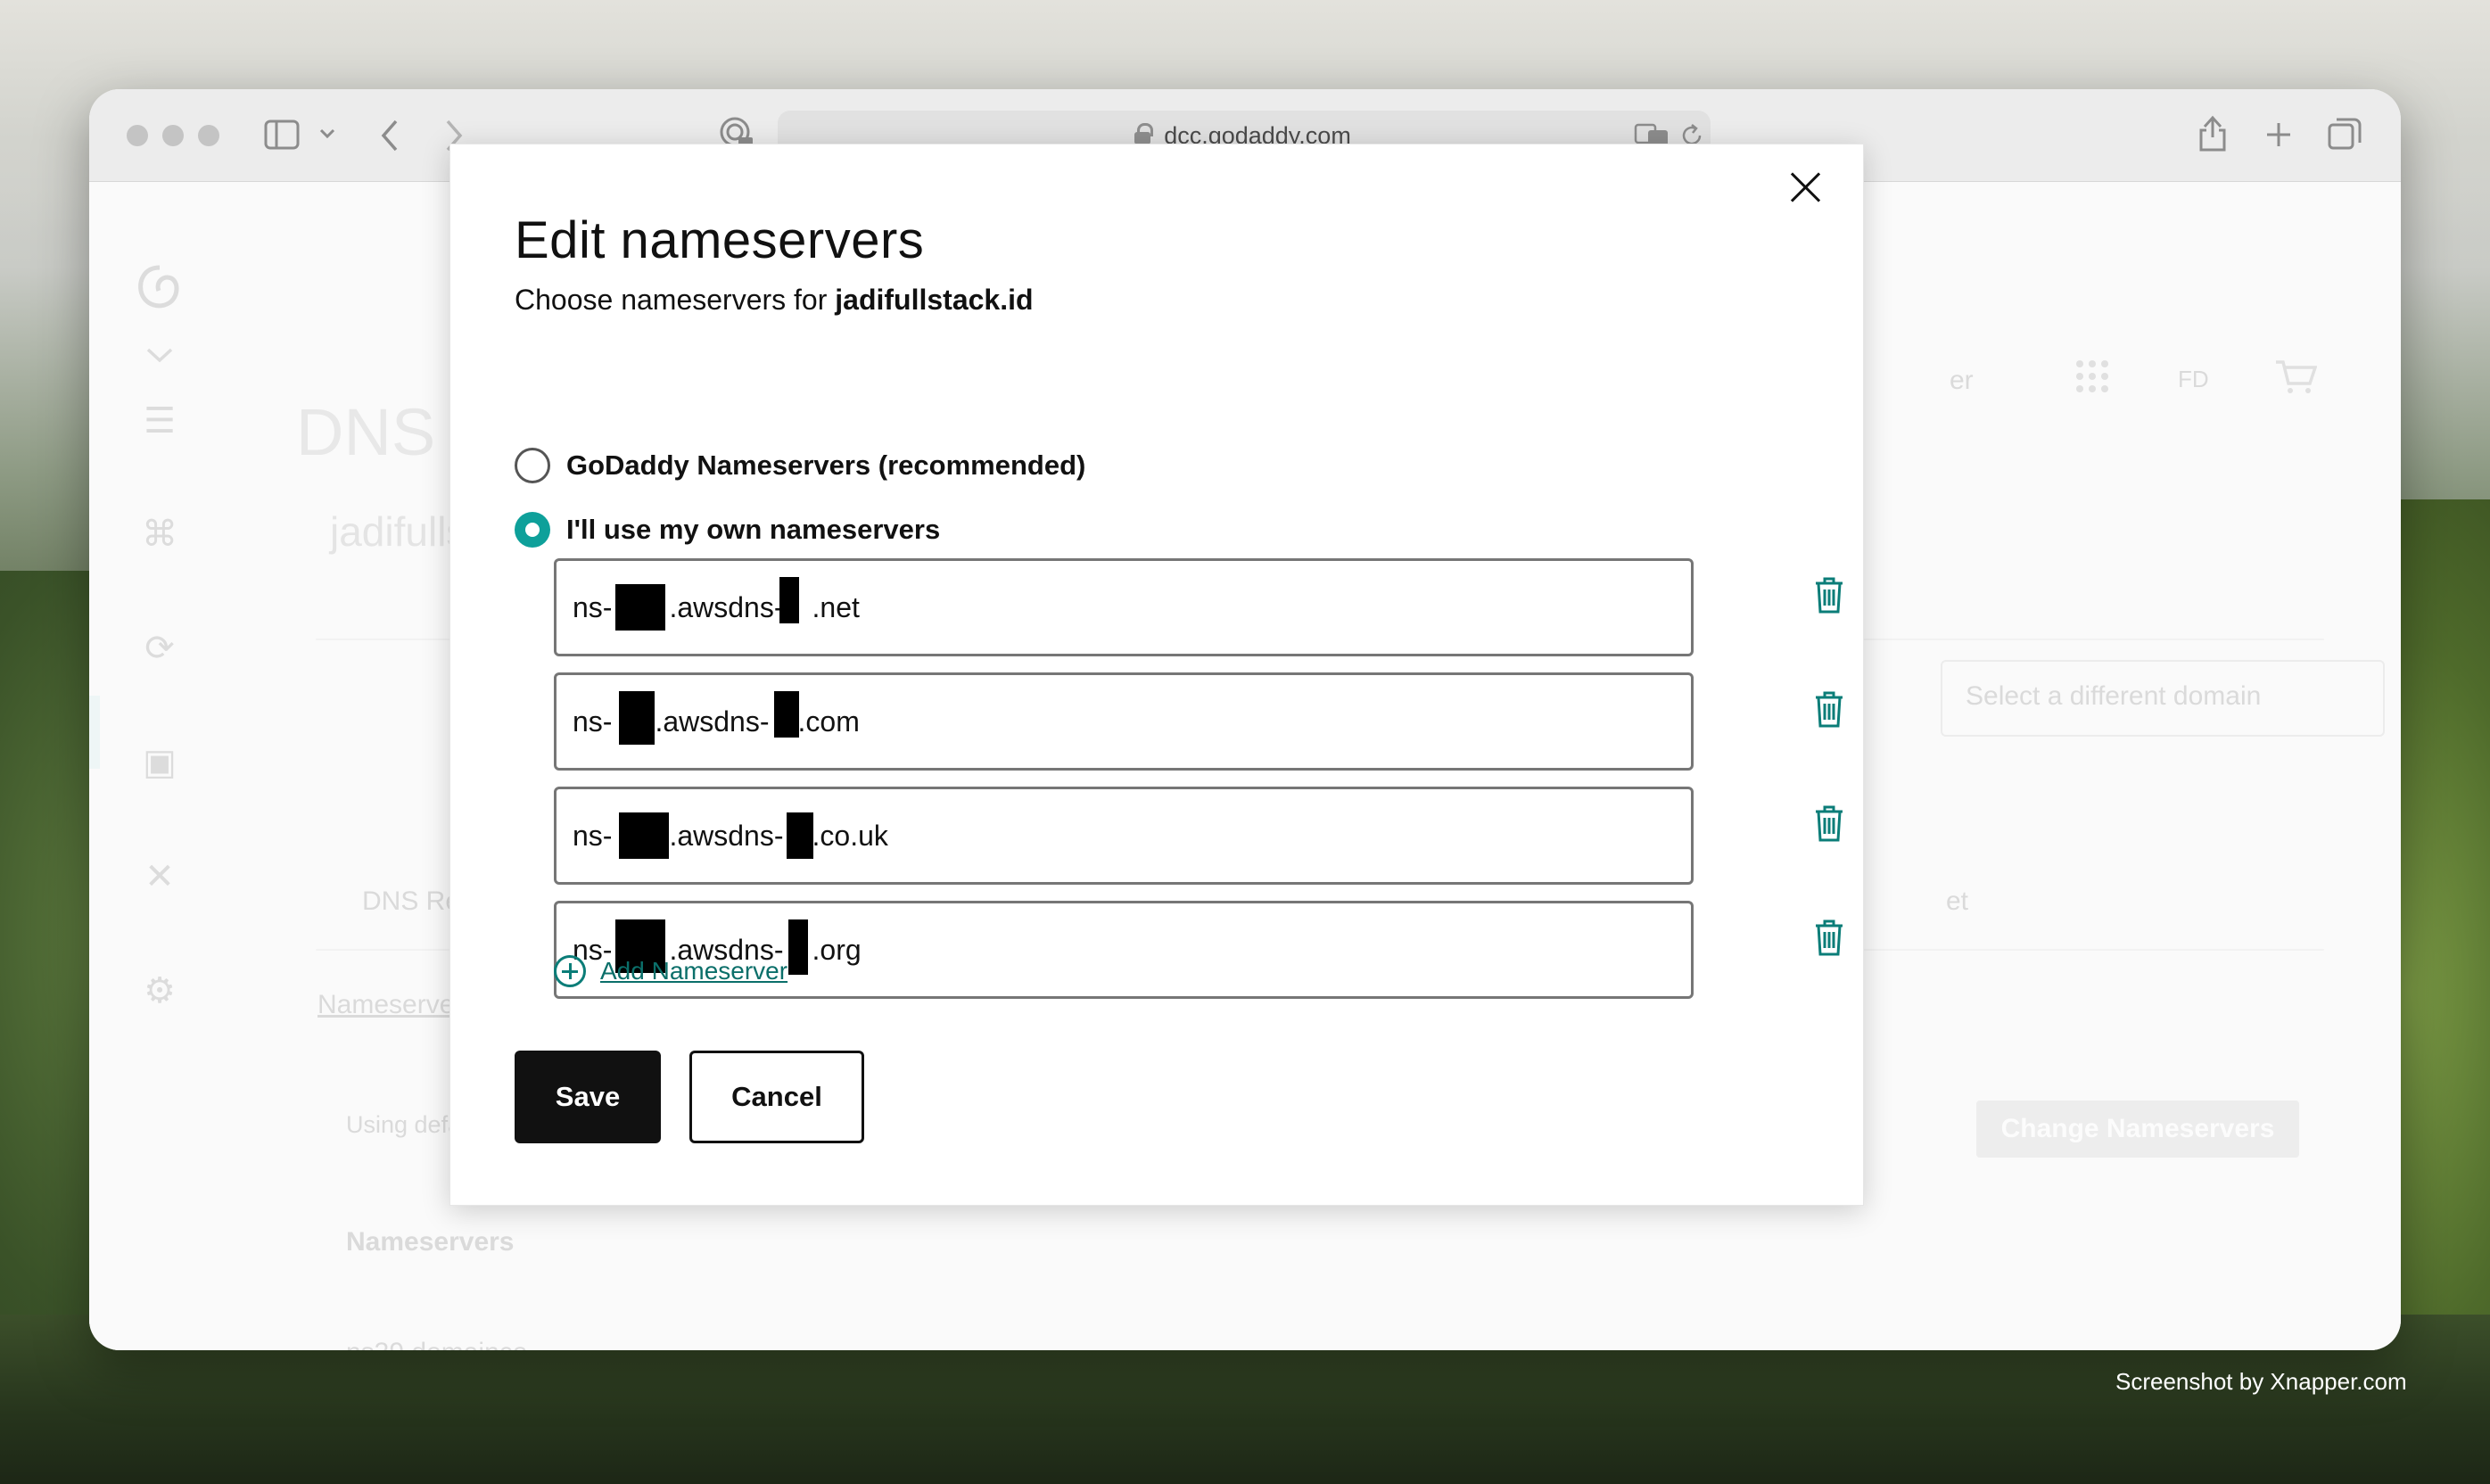 Image resolution: width=2490 pixels, height=1484 pixels. I want to click on chevron-down-icon, so click(327, 133).